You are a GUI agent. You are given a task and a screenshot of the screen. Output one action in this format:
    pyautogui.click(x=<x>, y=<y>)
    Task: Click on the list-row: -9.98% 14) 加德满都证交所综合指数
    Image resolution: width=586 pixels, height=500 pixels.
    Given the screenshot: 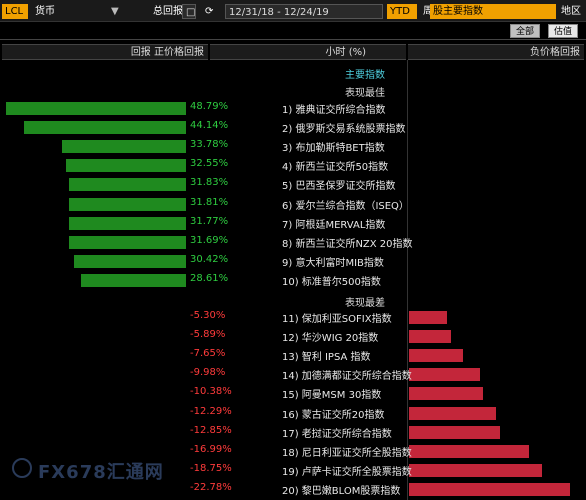 What is the action you would take?
    pyautogui.click(x=293, y=374)
    